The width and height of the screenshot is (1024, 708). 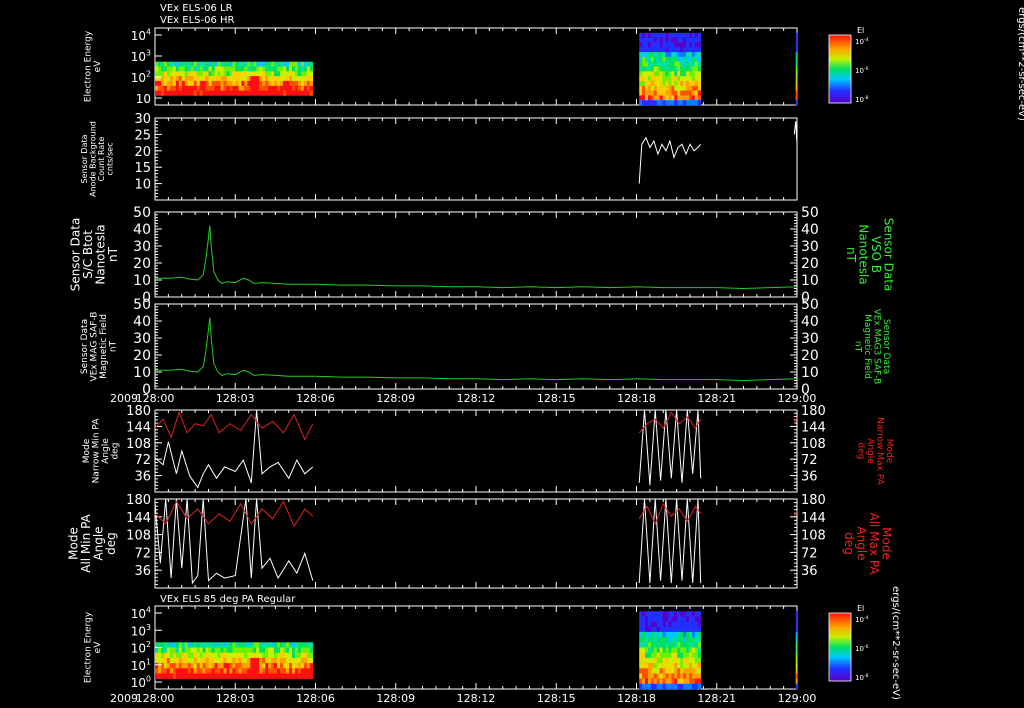 What do you see at coordinates (138, 427) in the screenshot?
I see `y-tick-label: 144` at bounding box center [138, 427].